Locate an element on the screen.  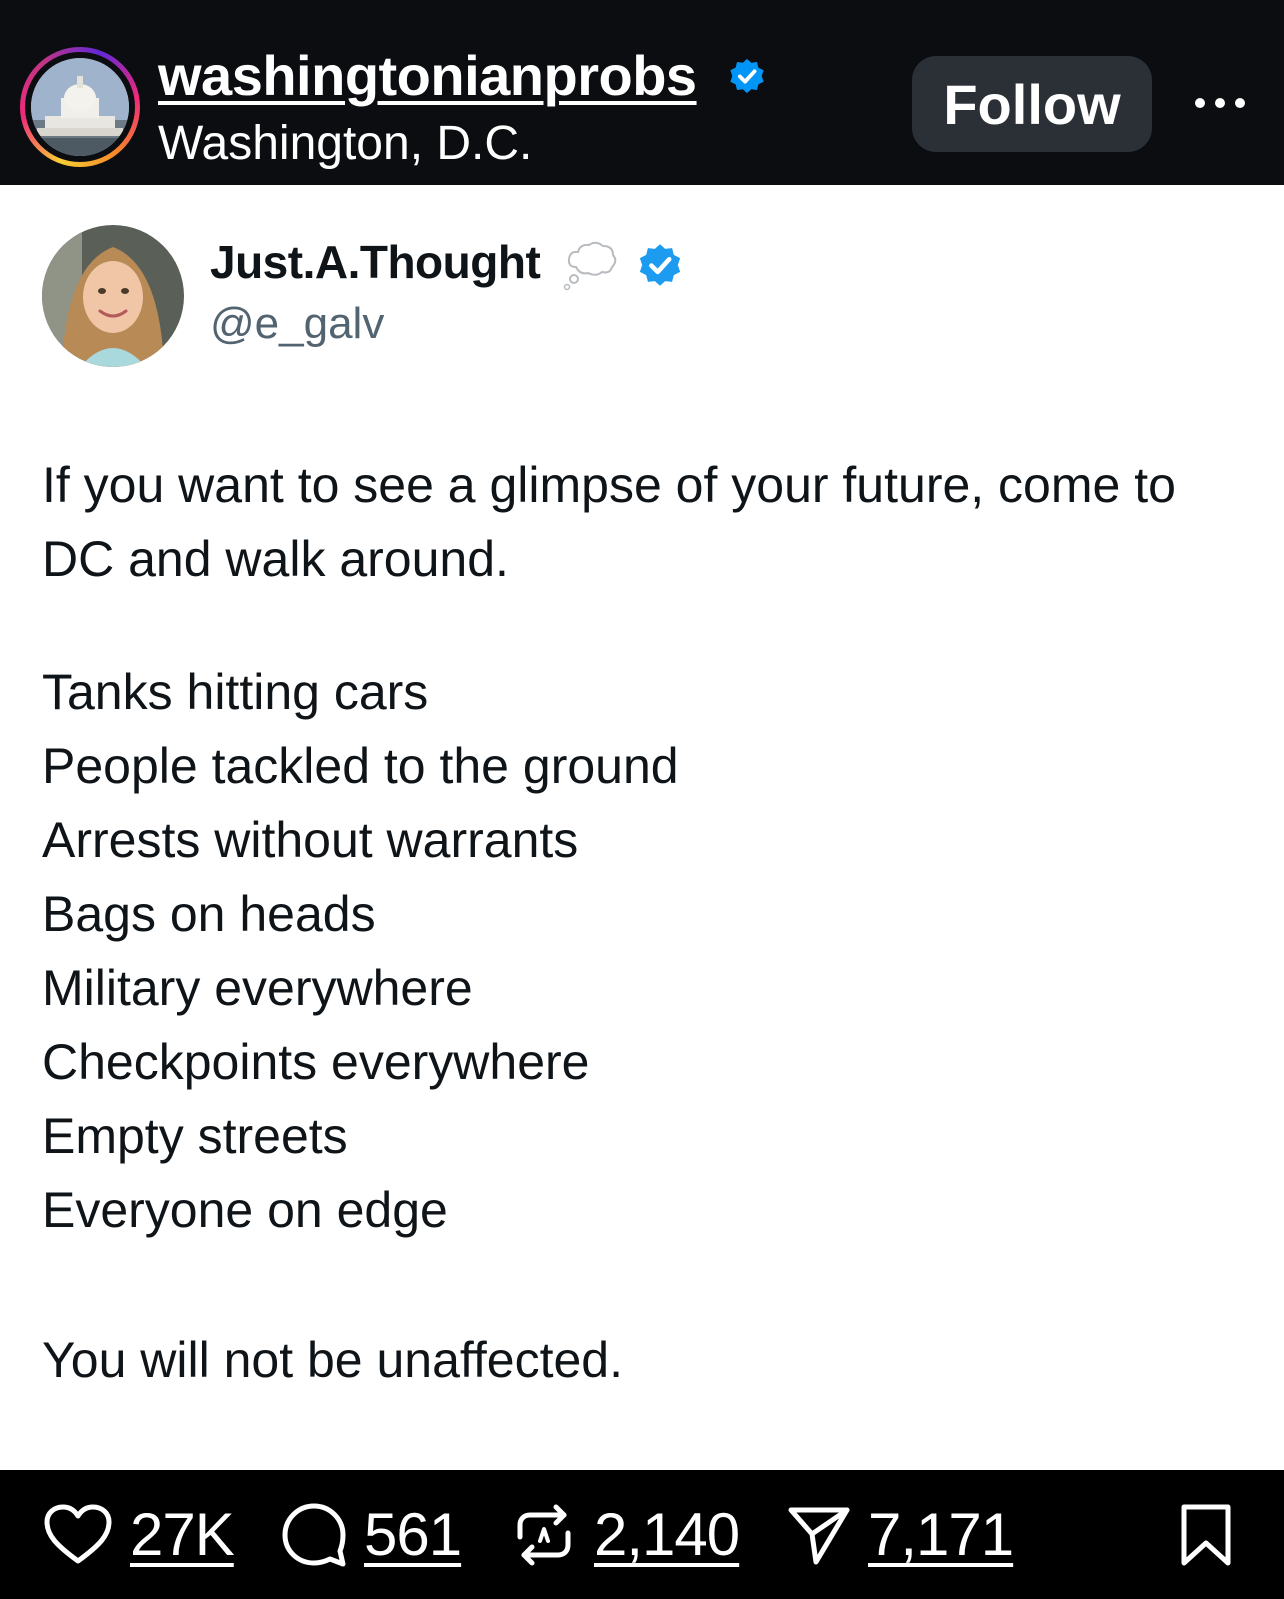
story-ring is located at coordinates (80, 107).